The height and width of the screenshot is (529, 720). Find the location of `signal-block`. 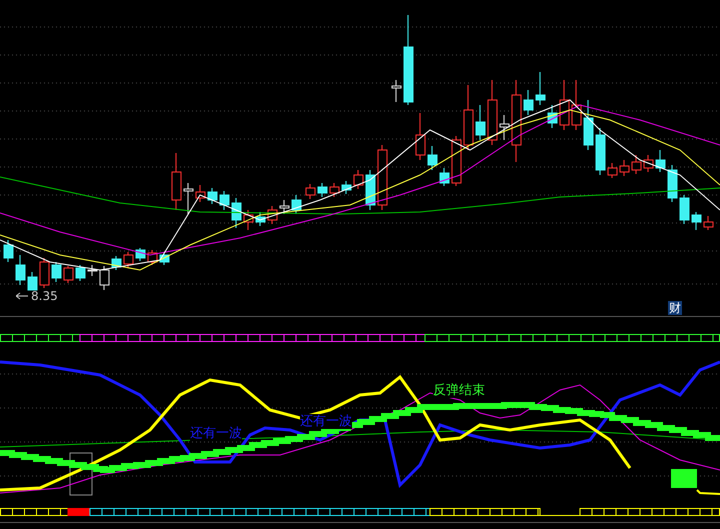

signal-block is located at coordinates (684, 478).